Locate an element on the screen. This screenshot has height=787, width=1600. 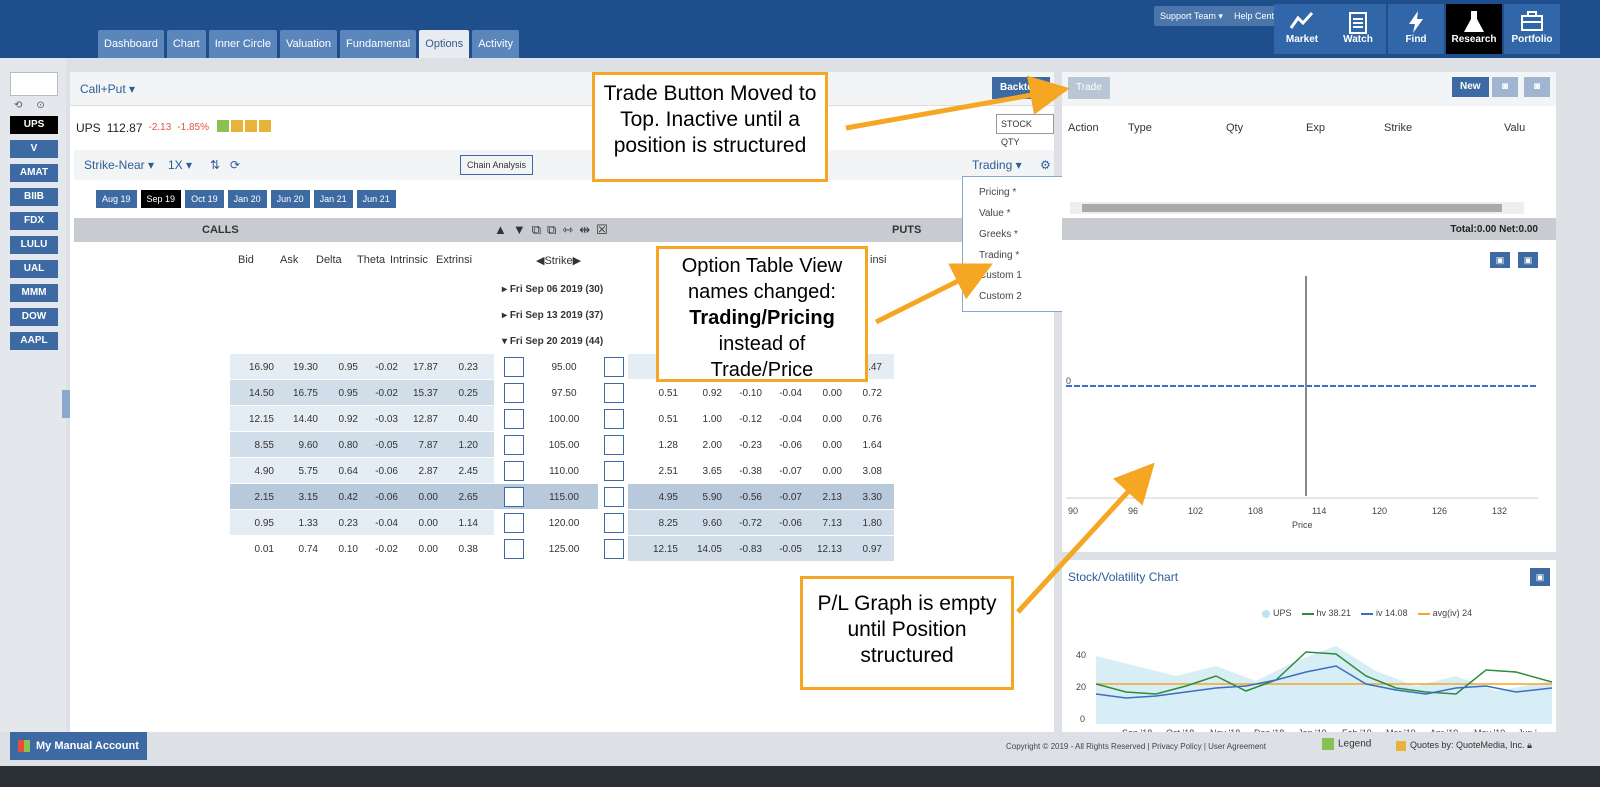
backtest-button: Backtest is located at coordinates (1021, 88).